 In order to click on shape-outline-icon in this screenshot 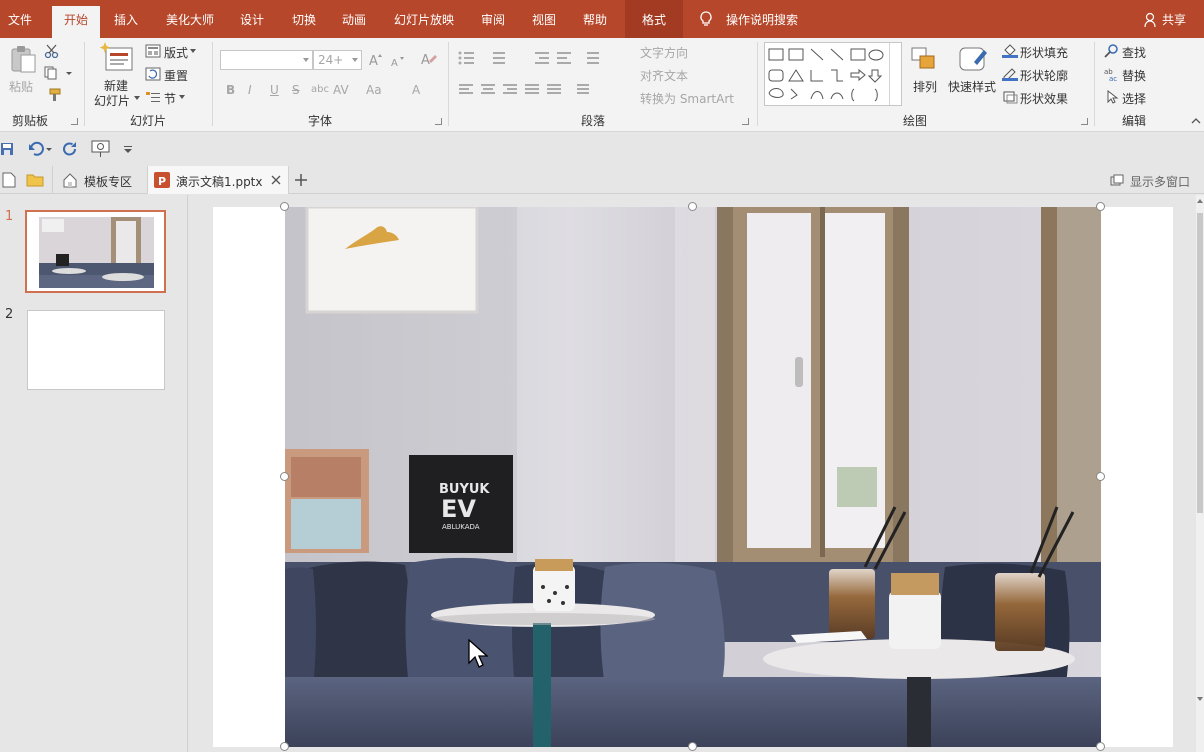, I will do `click(1010, 74)`.